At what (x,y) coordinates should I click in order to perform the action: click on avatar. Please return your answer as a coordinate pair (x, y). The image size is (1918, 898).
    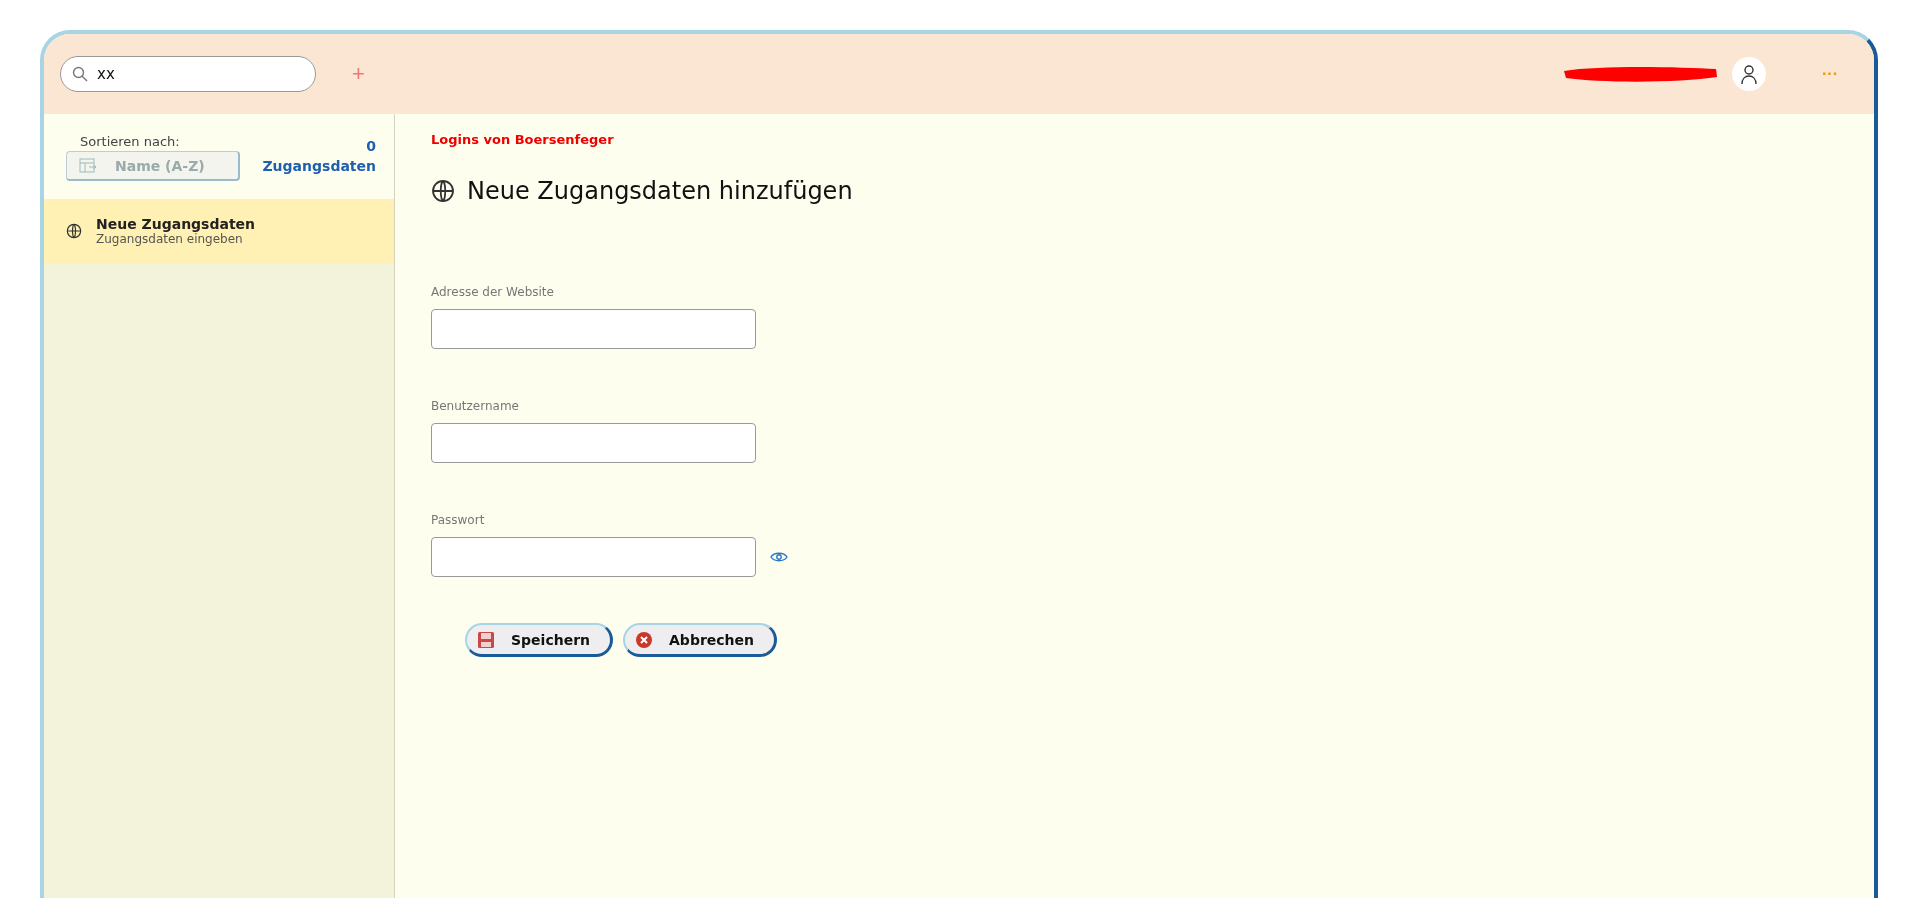
    Looking at the image, I should click on (1749, 74).